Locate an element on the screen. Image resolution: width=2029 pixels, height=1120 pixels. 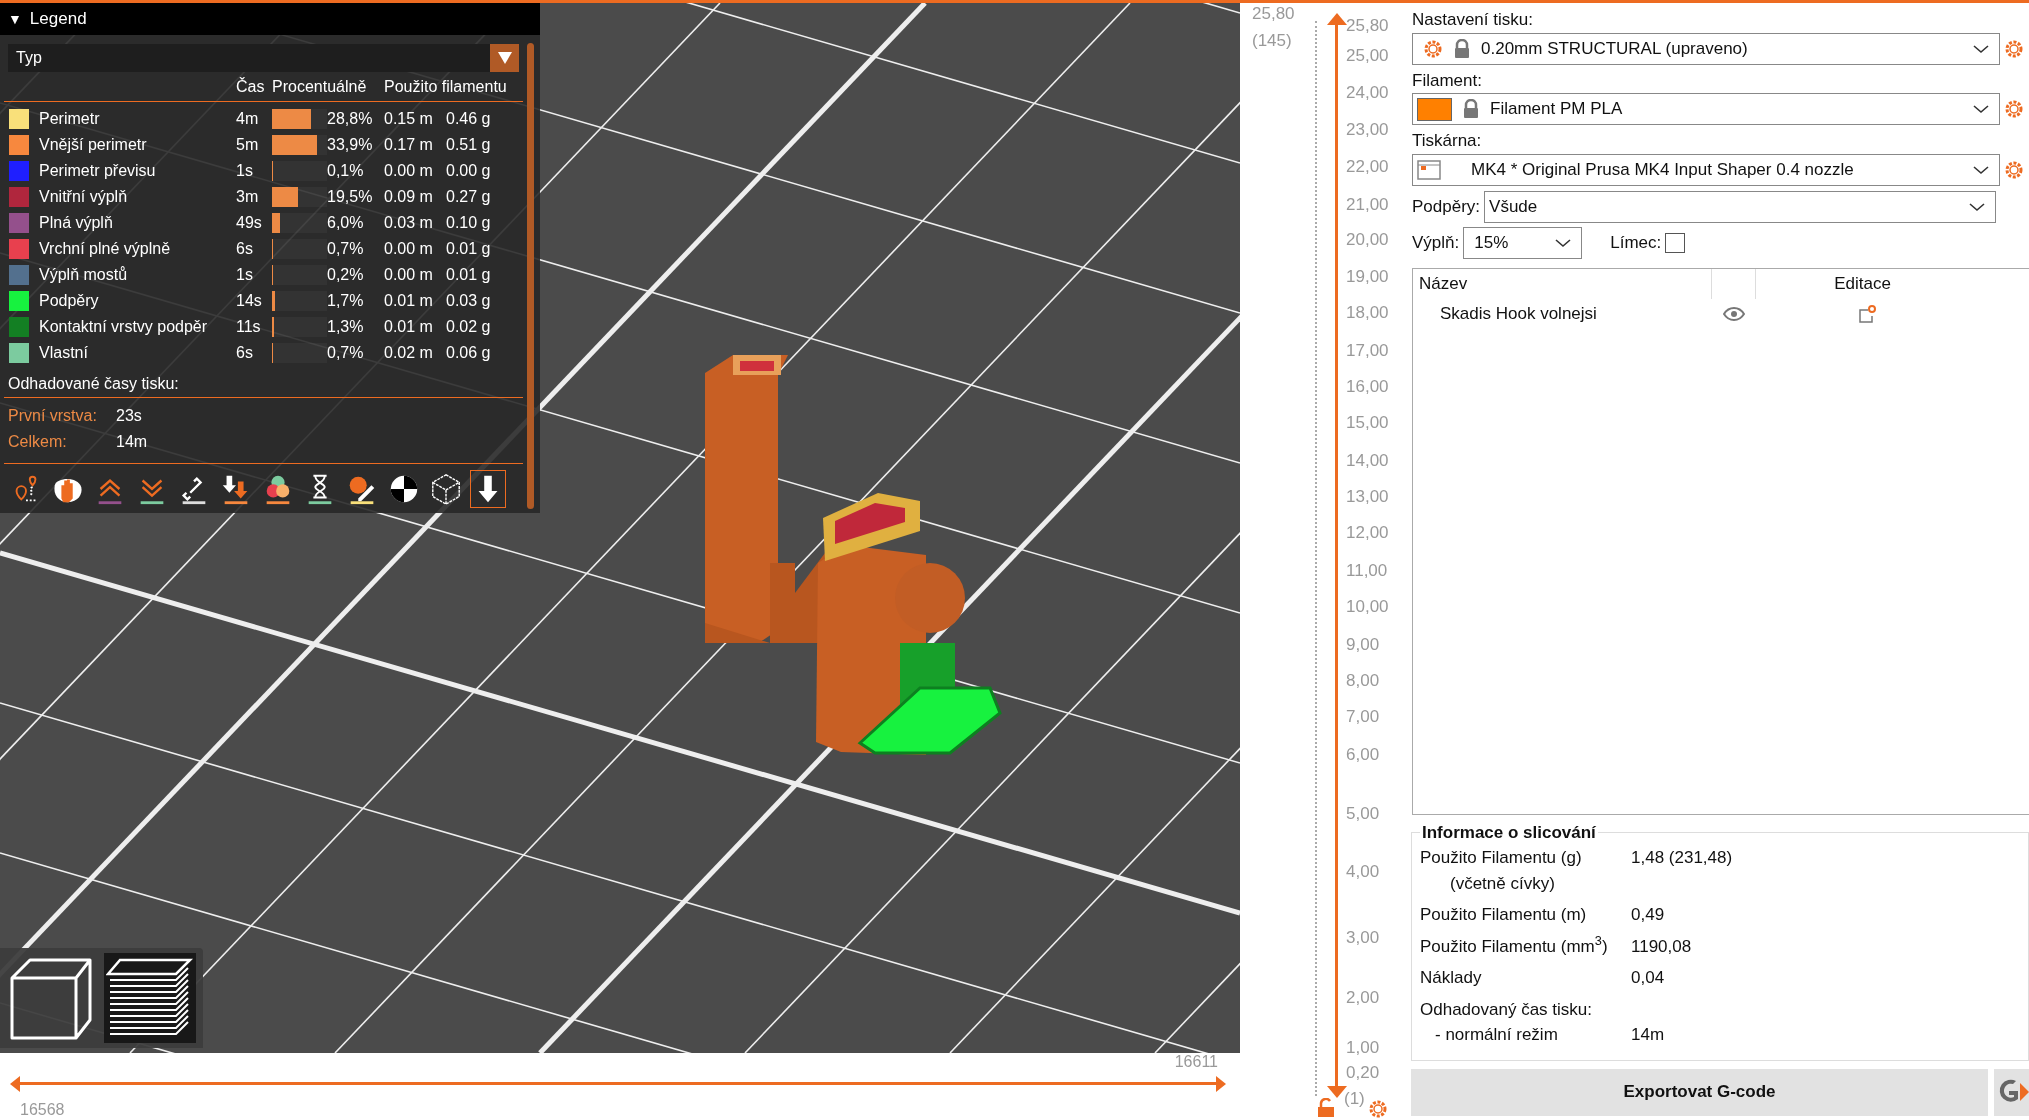
tick-label: 8,00 is located at coordinates (1363, 680).